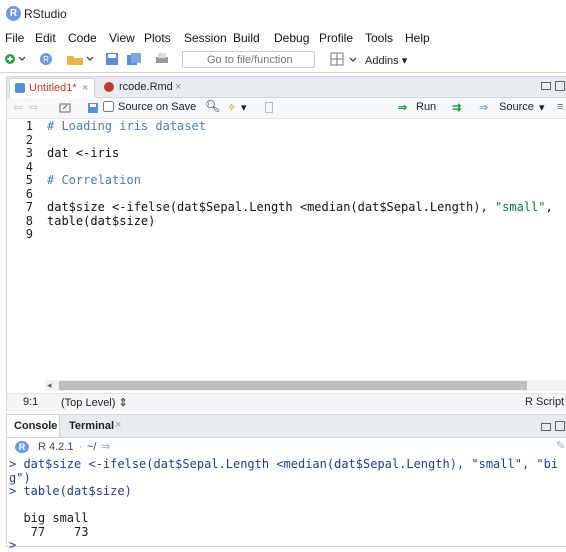 The height and width of the screenshot is (552, 566). Describe the element at coordinates (29, 166) in the screenshot. I see `line-number: 4` at that location.